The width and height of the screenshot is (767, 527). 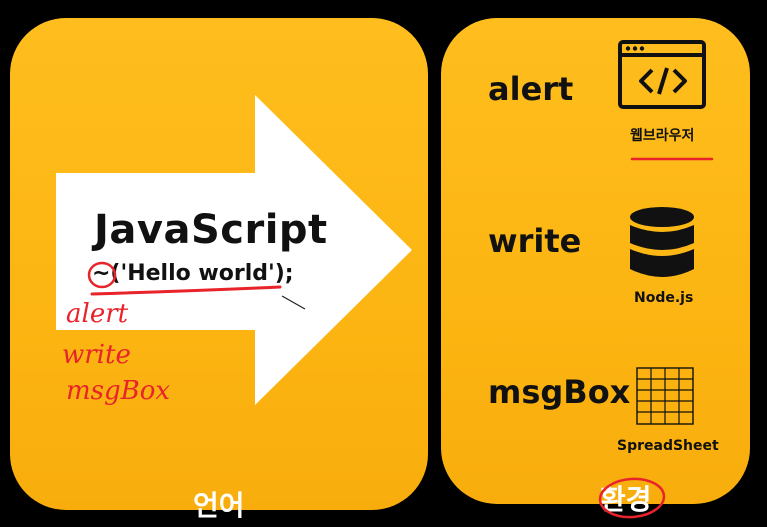 What do you see at coordinates (118, 391) in the screenshot?
I see `handwritten-msgbox: msgBox` at bounding box center [118, 391].